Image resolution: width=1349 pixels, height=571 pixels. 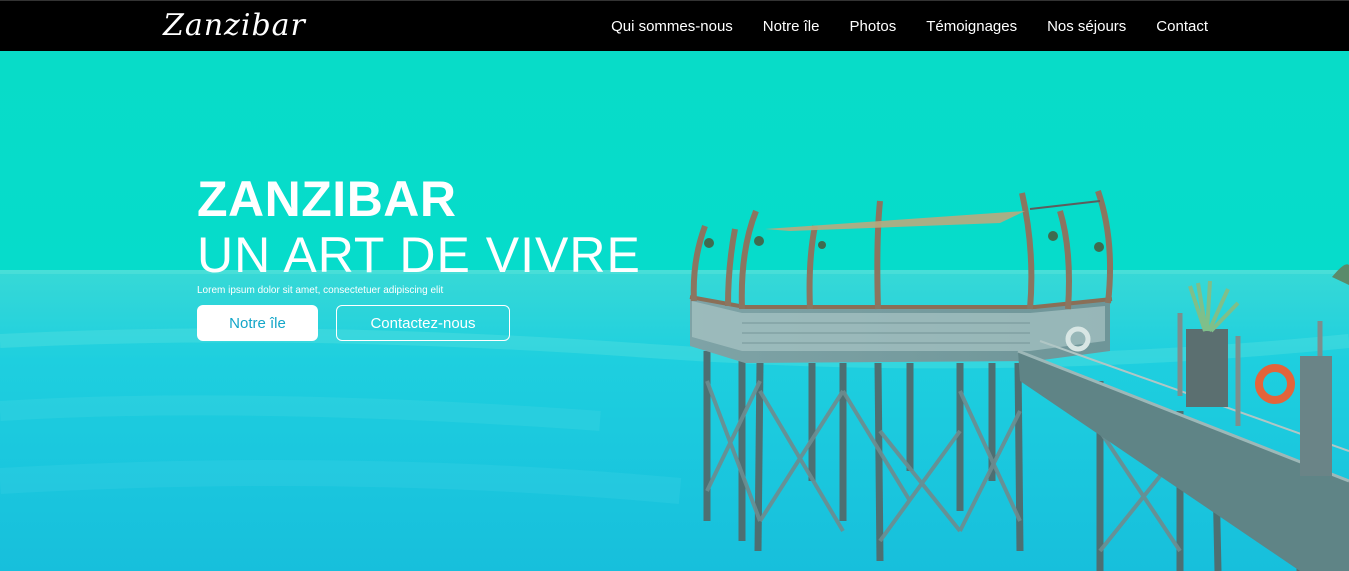 What do you see at coordinates (234, 26) in the screenshot?
I see `site-logo: Zanzibar` at bounding box center [234, 26].